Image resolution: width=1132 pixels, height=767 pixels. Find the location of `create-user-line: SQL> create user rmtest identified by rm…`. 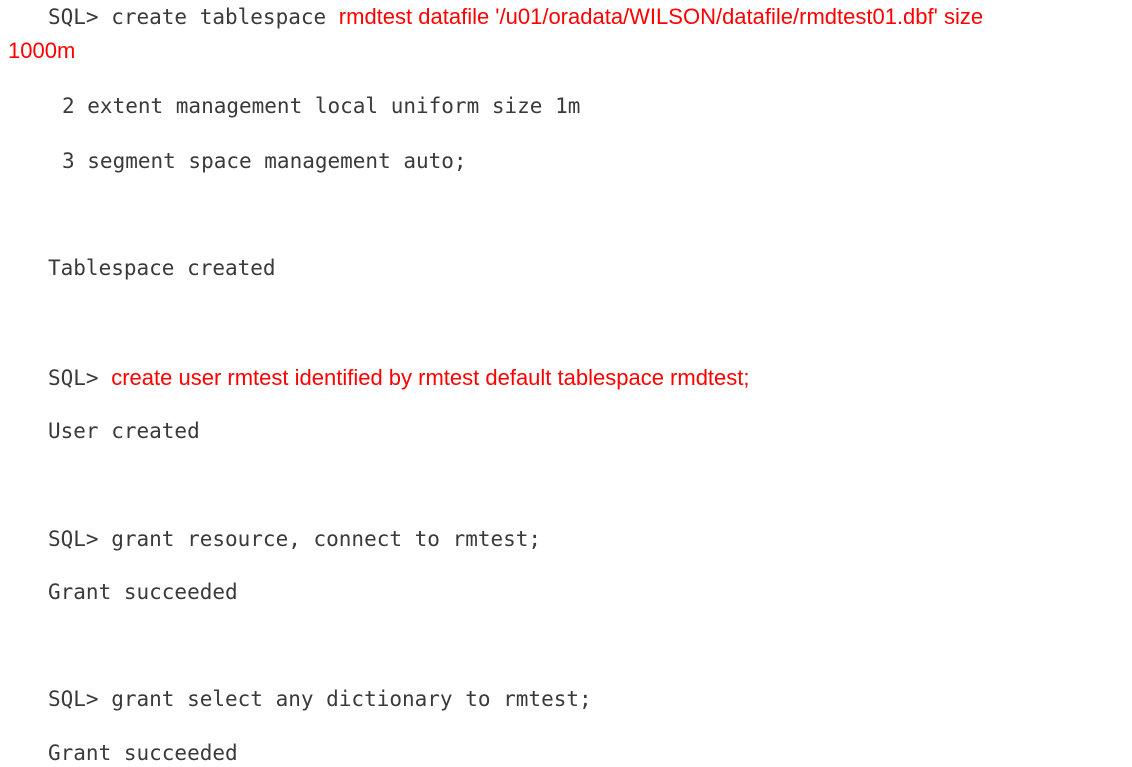

create-user-line: SQL> create user rmtest identified by rm… is located at coordinates (399, 378).